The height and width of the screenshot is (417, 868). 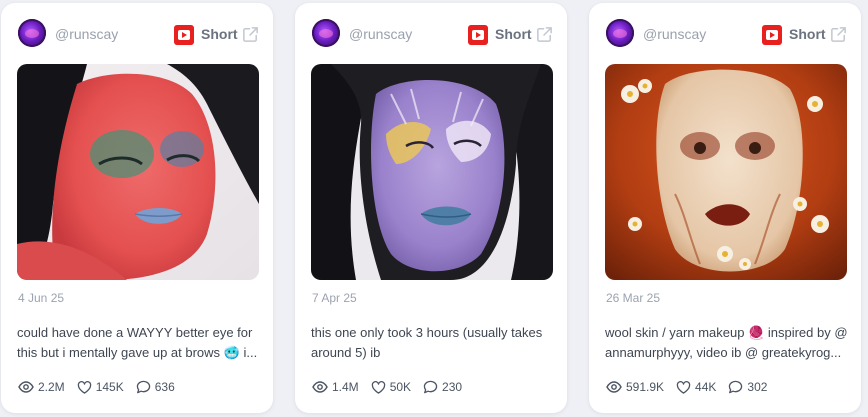 I want to click on likes-count: 44K, so click(x=706, y=387).